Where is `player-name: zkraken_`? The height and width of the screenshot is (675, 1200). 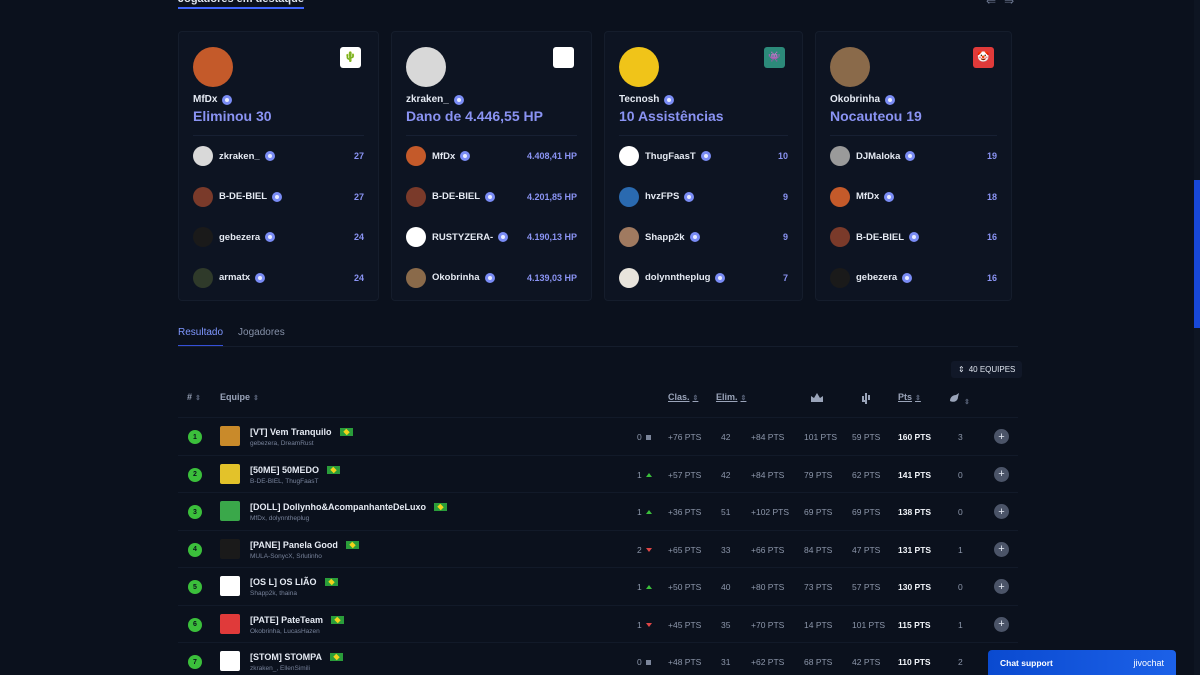
player-name: zkraken_ is located at coordinates (239, 156).